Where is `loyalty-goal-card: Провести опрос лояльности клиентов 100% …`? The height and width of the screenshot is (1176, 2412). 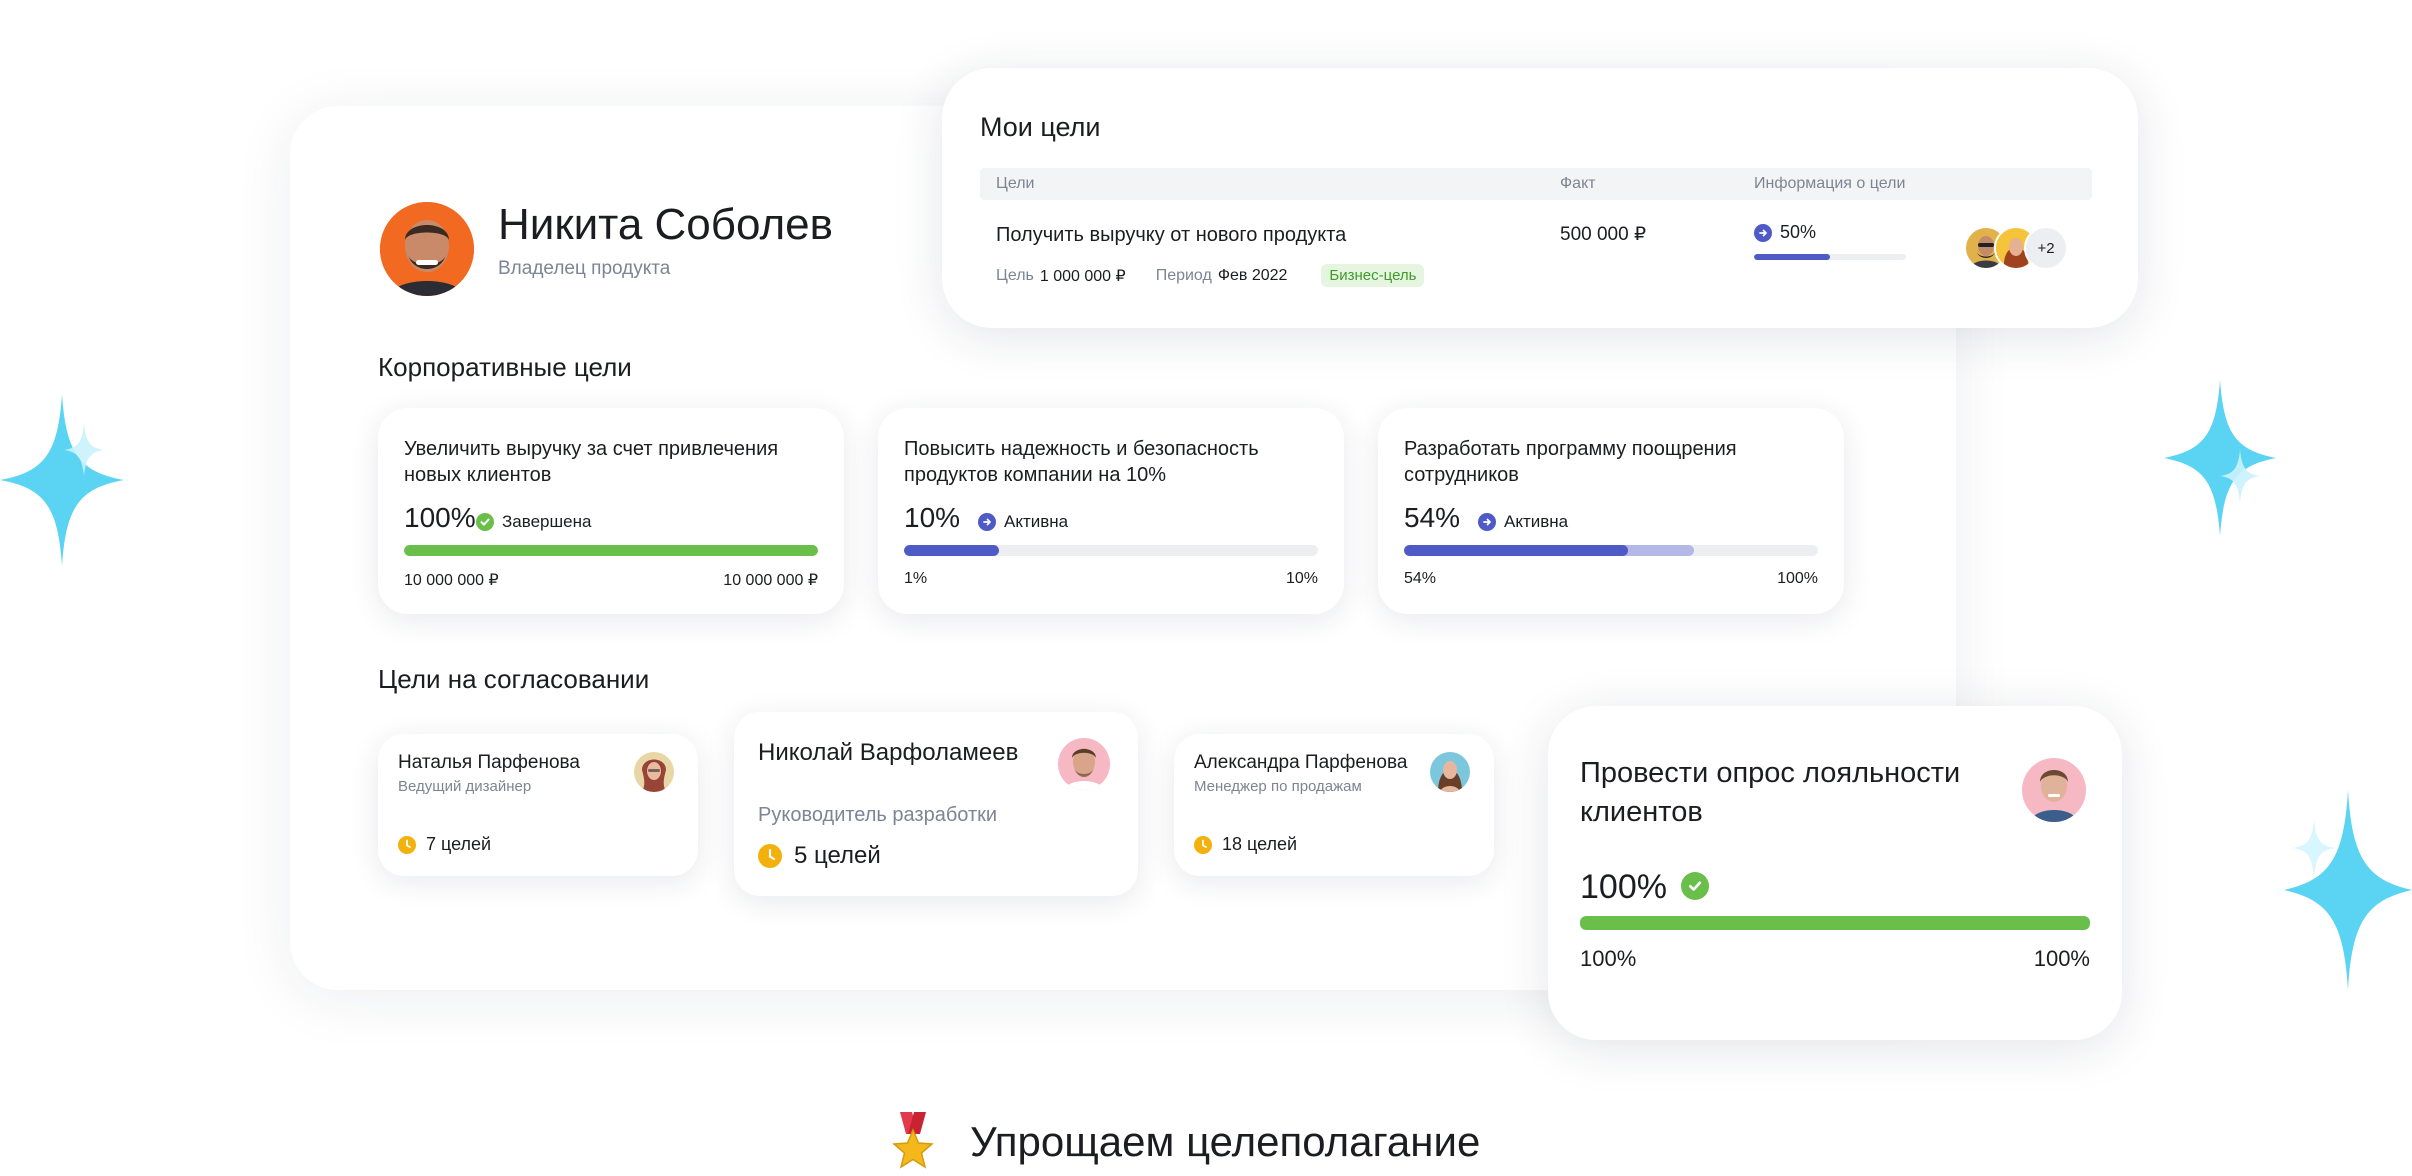 loyalty-goal-card: Провести опрос лояльности клиентов 100% … is located at coordinates (1835, 873).